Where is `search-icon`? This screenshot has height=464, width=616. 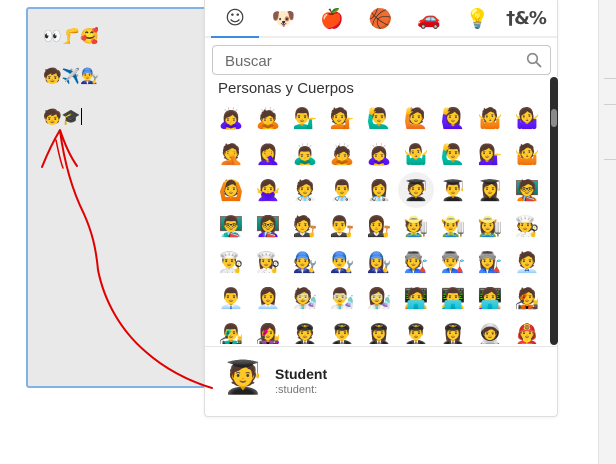 search-icon is located at coordinates (534, 60).